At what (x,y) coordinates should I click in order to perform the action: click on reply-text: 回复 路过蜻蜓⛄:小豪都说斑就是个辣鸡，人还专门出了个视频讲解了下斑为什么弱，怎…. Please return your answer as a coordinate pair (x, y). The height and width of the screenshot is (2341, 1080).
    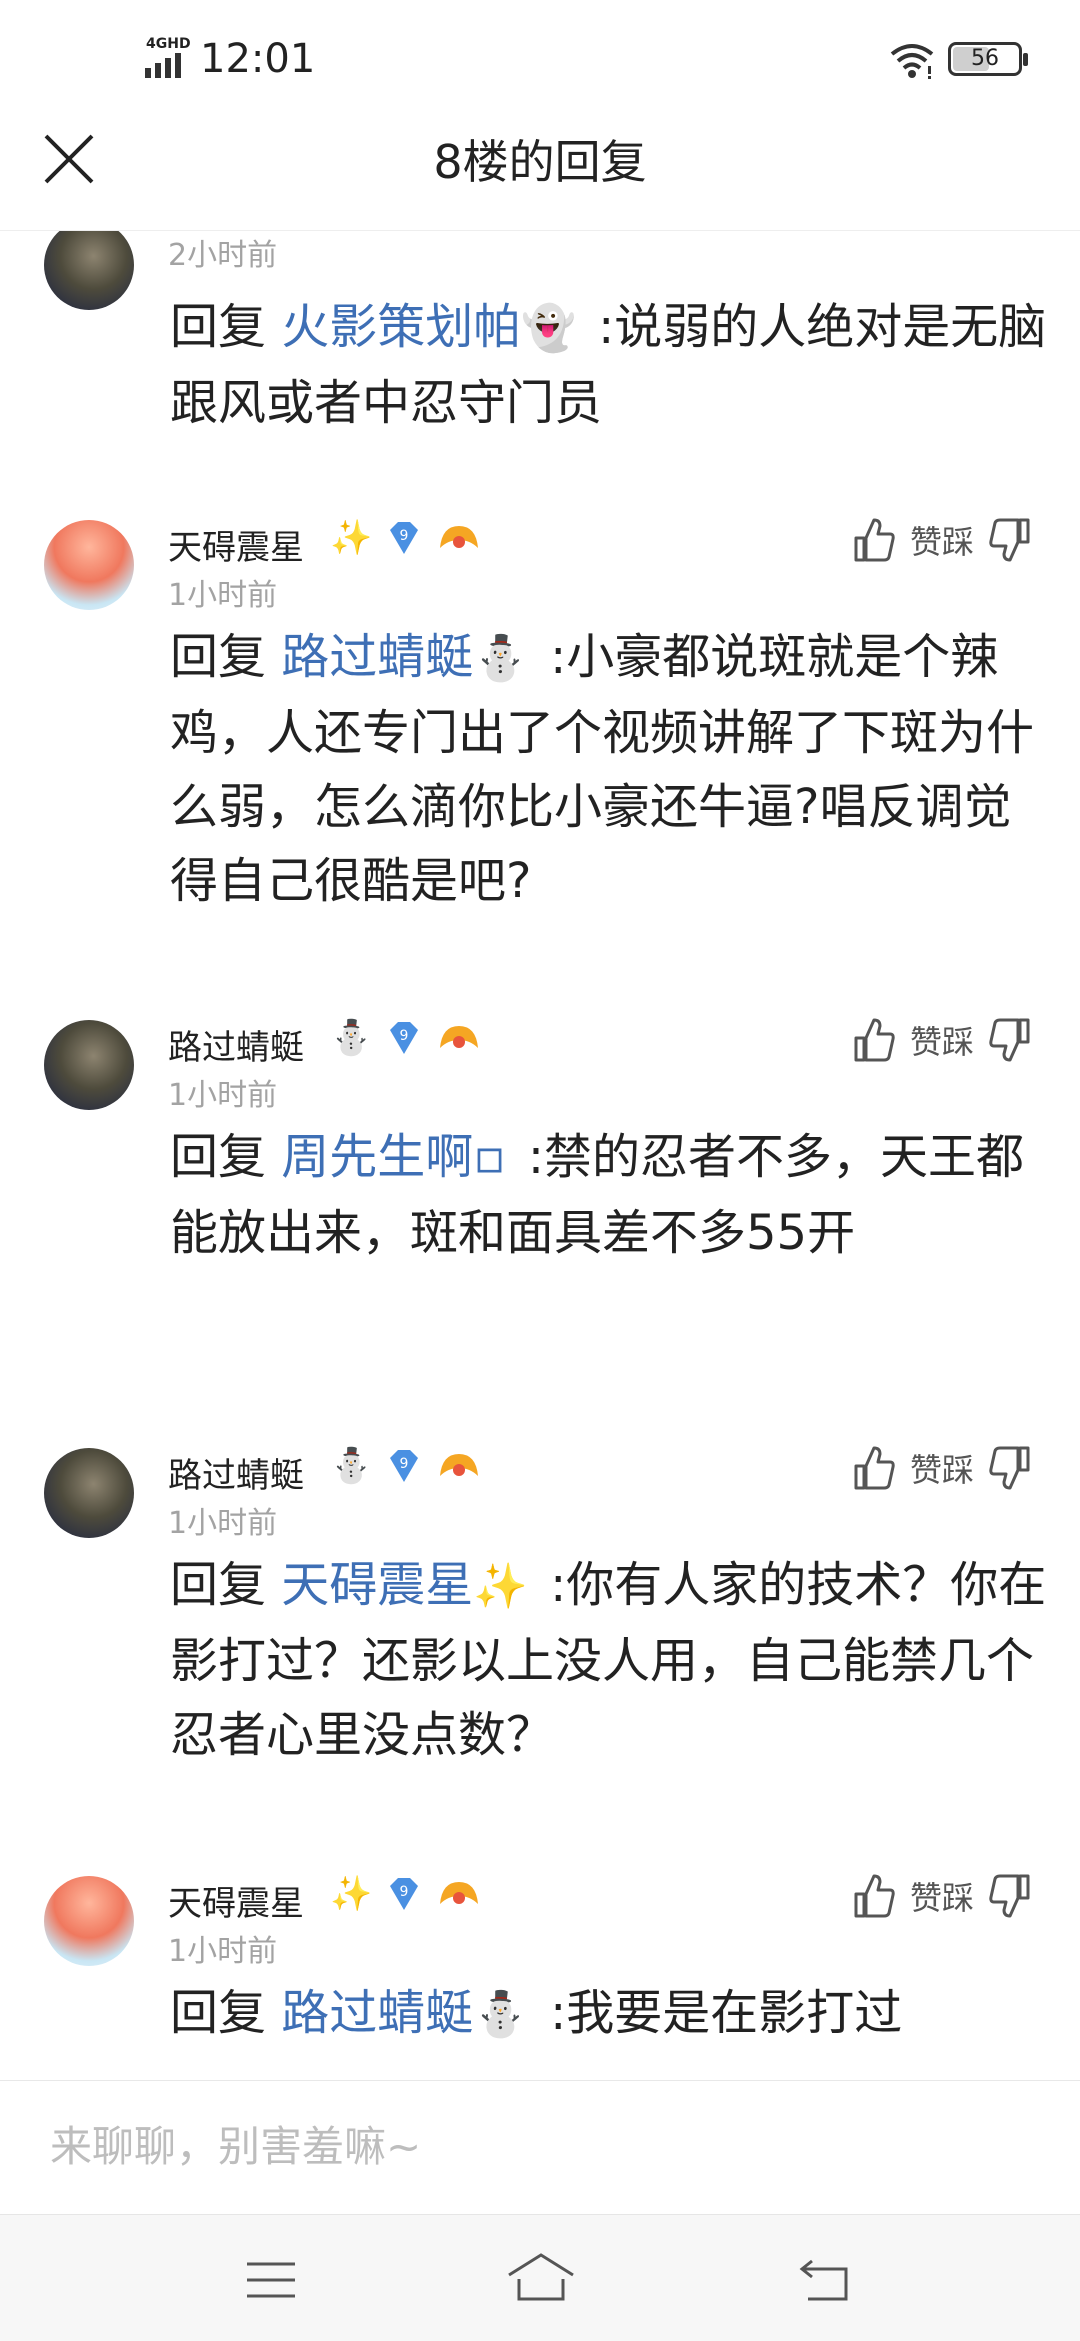
    Looking at the image, I should click on (610, 769).